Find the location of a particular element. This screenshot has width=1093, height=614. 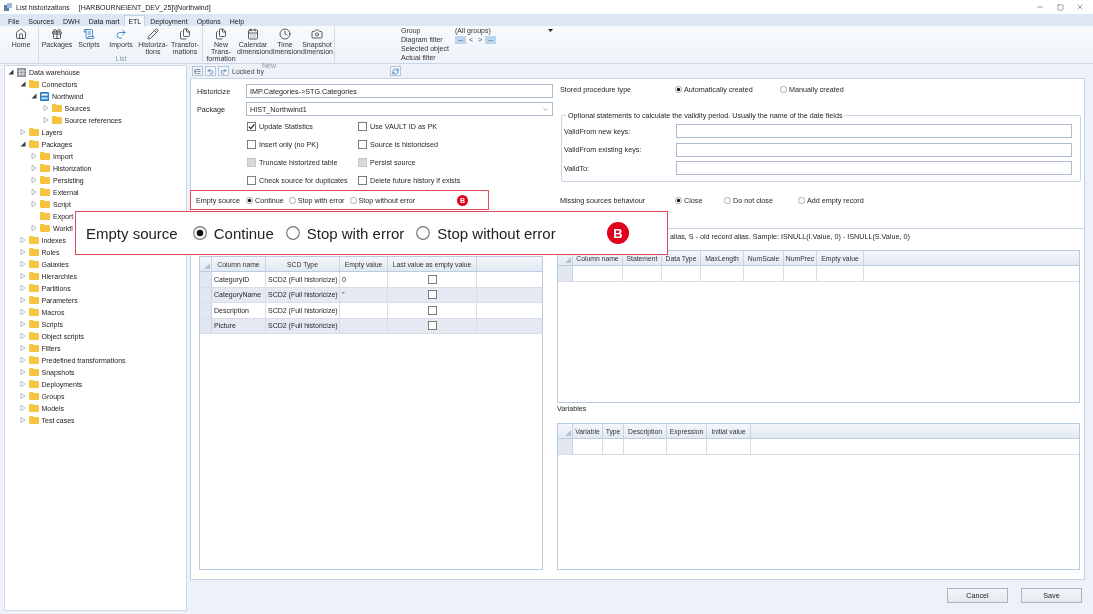

radio-option: Continue is located at coordinates (233, 233).